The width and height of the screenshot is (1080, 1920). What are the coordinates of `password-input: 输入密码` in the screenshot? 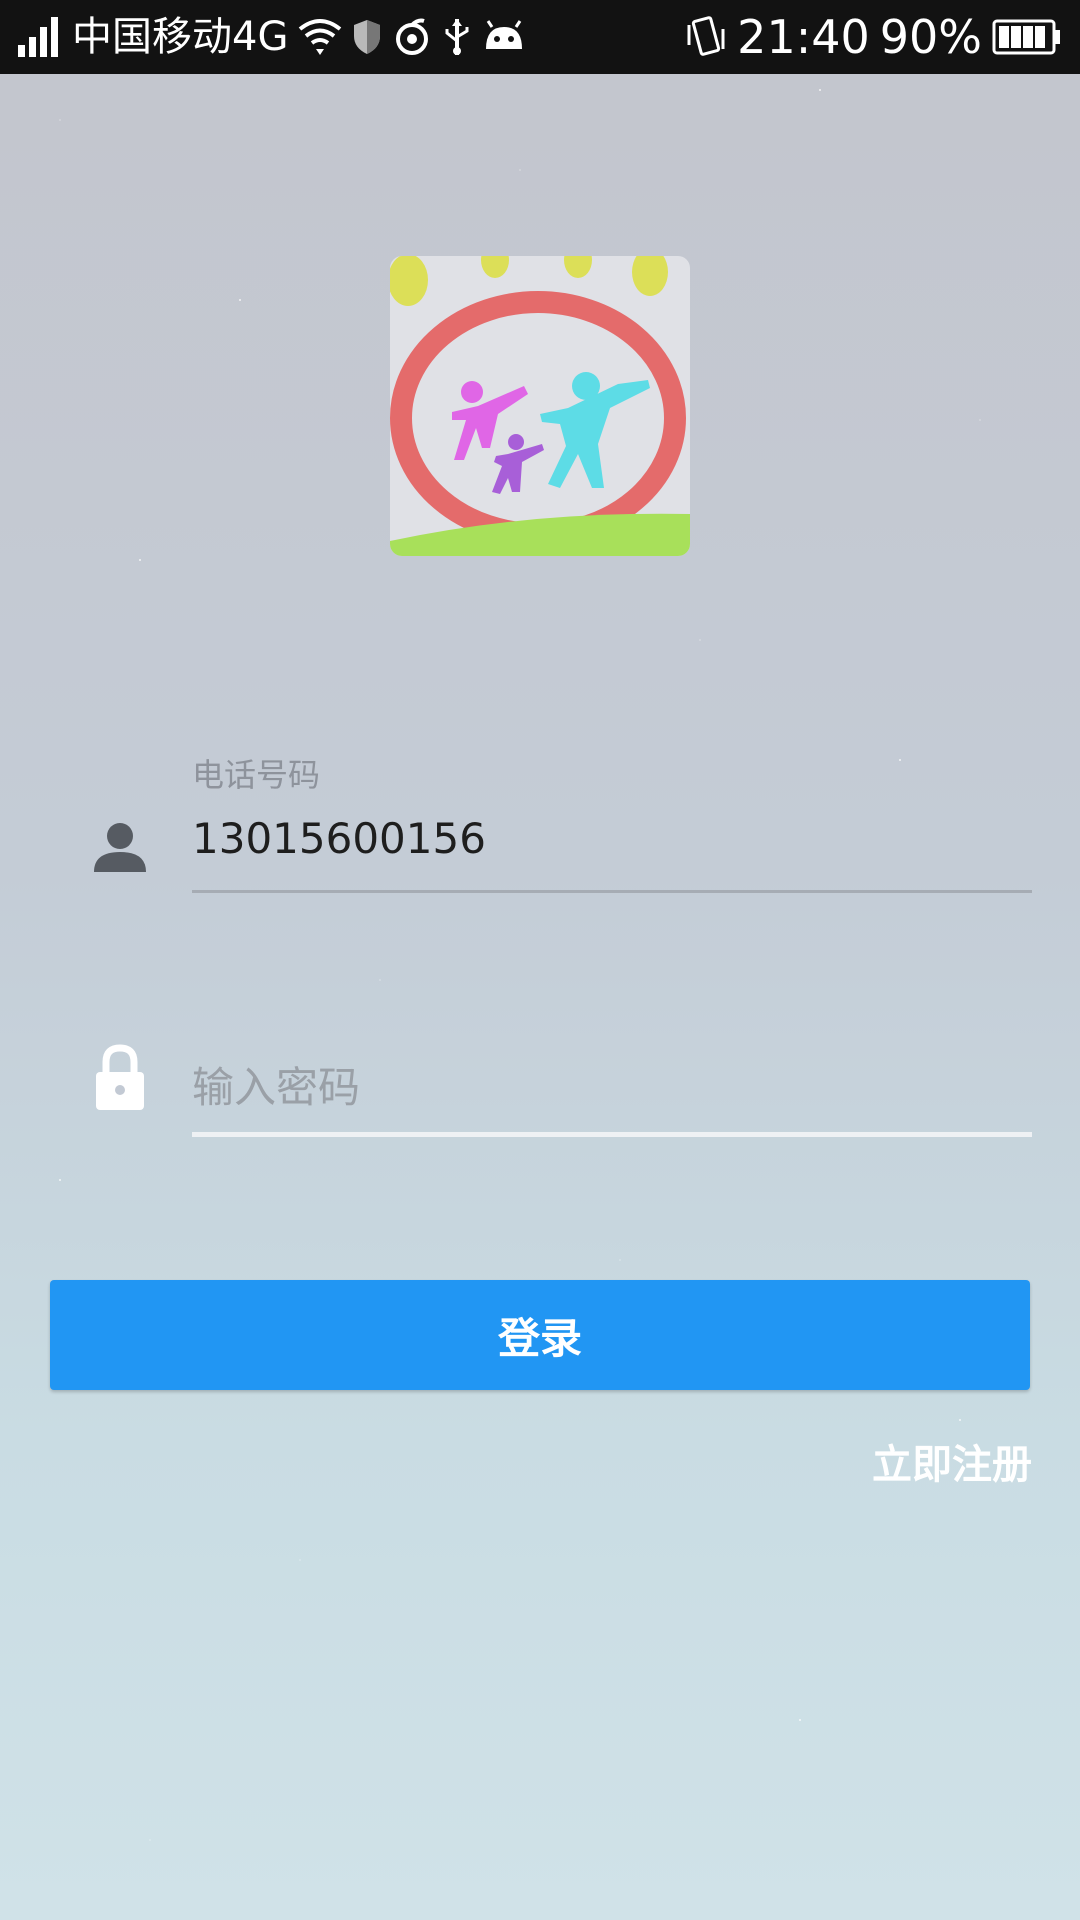 It's located at (276, 1084).